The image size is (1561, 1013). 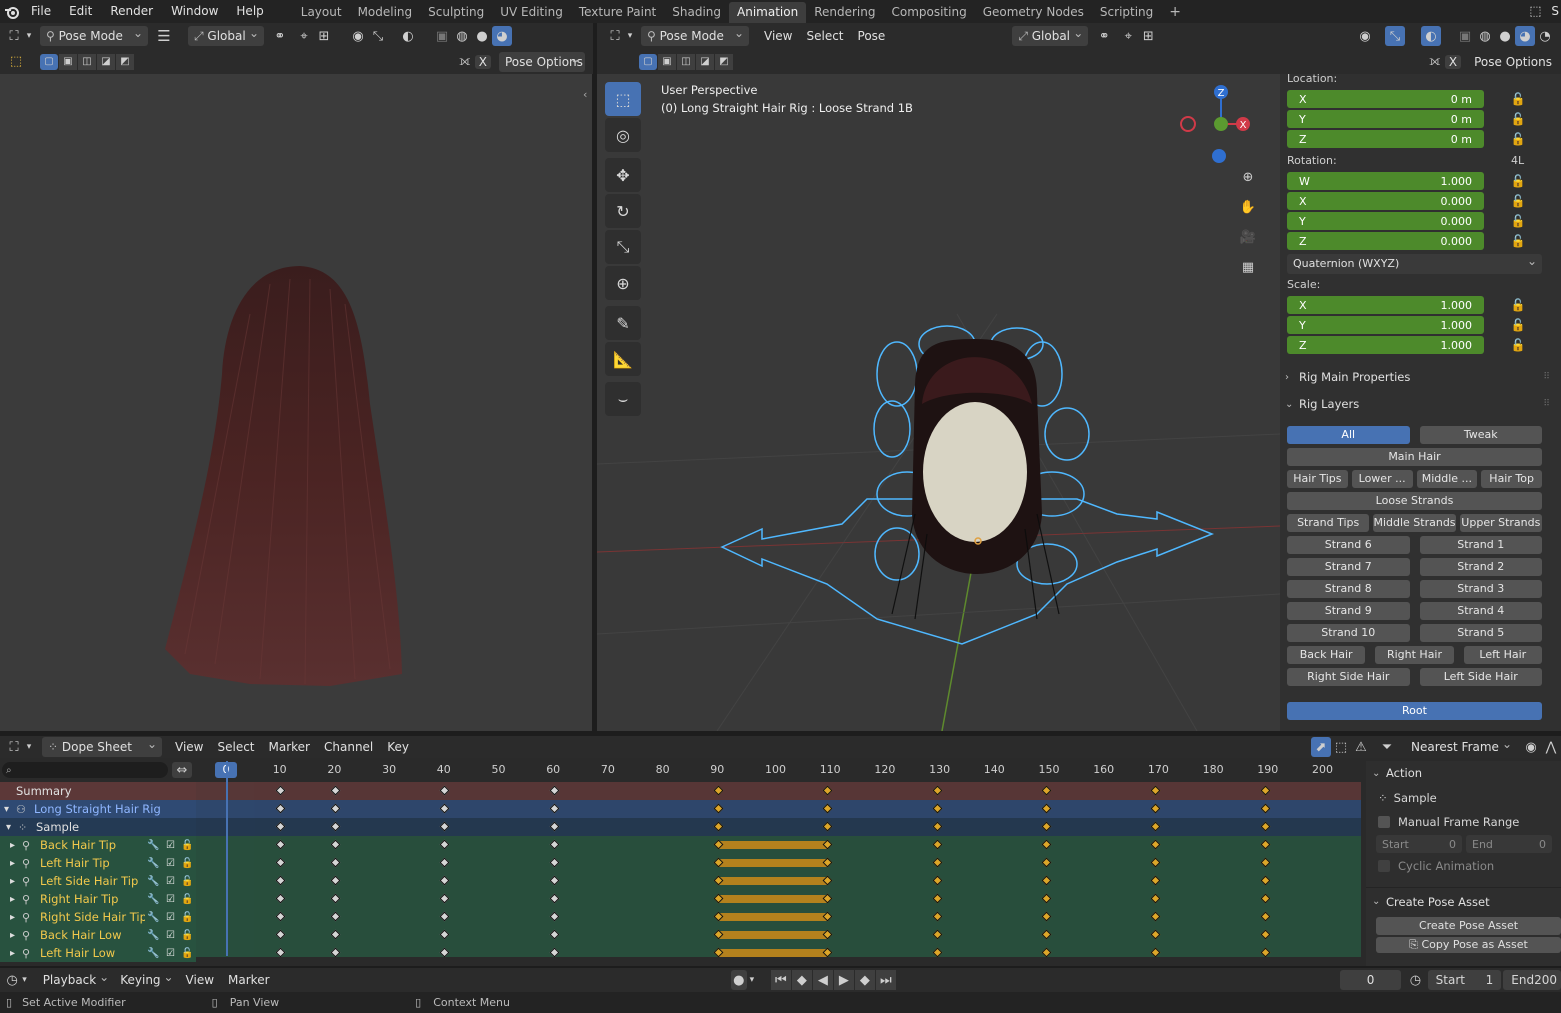 What do you see at coordinates (235, 747) in the screenshot?
I see `dope-menu-select: Select` at bounding box center [235, 747].